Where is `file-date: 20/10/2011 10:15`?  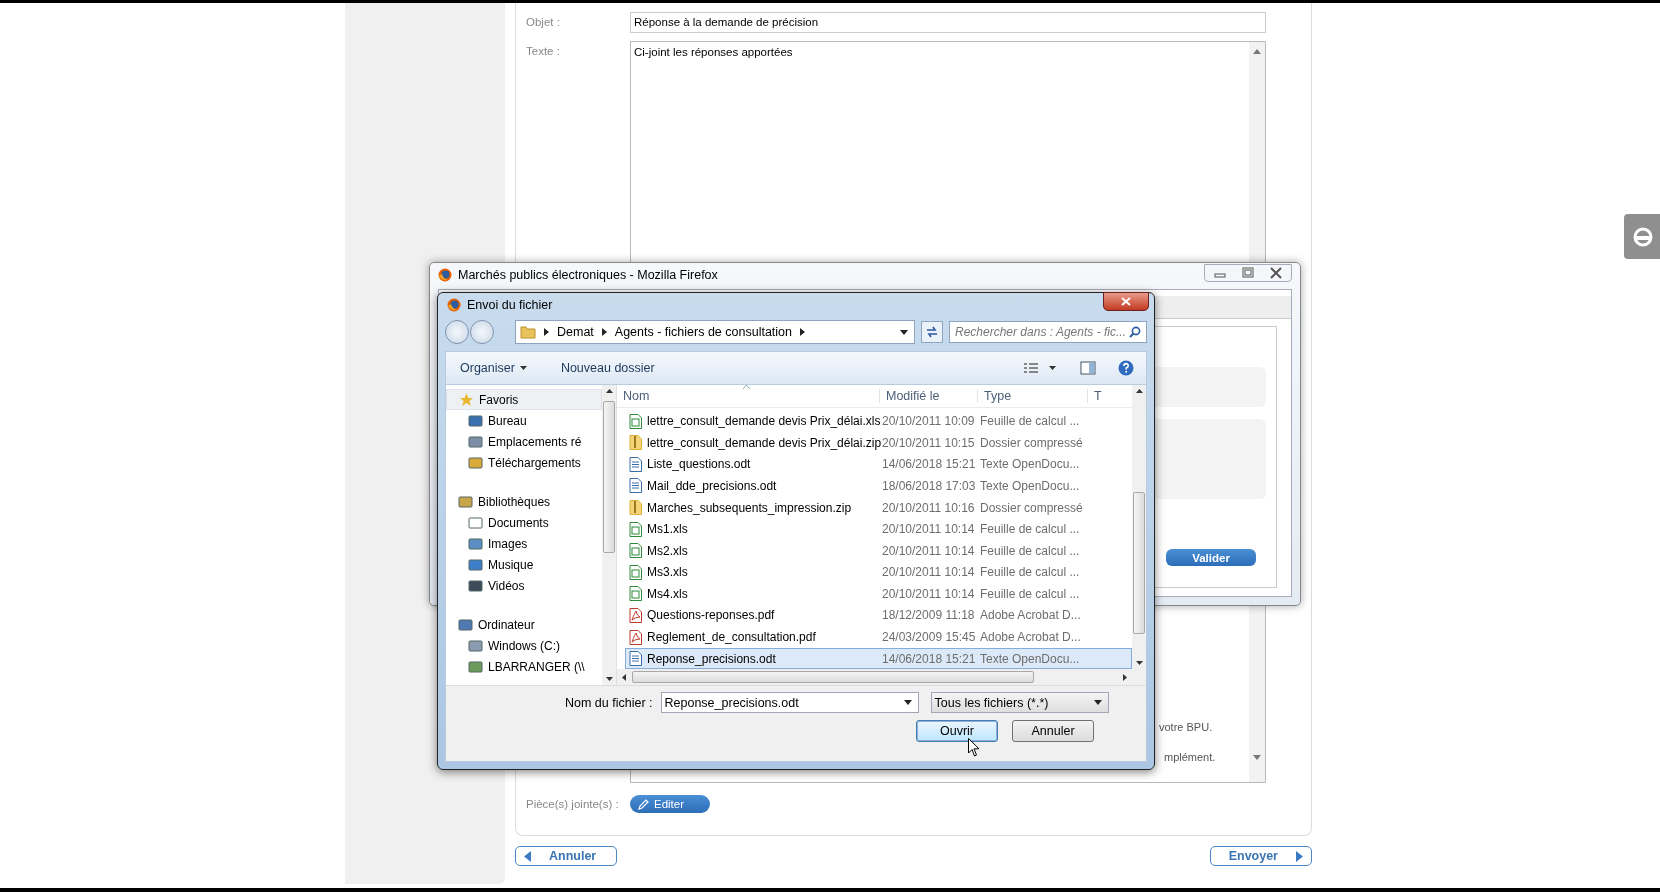 file-date: 20/10/2011 10:15 is located at coordinates (928, 442).